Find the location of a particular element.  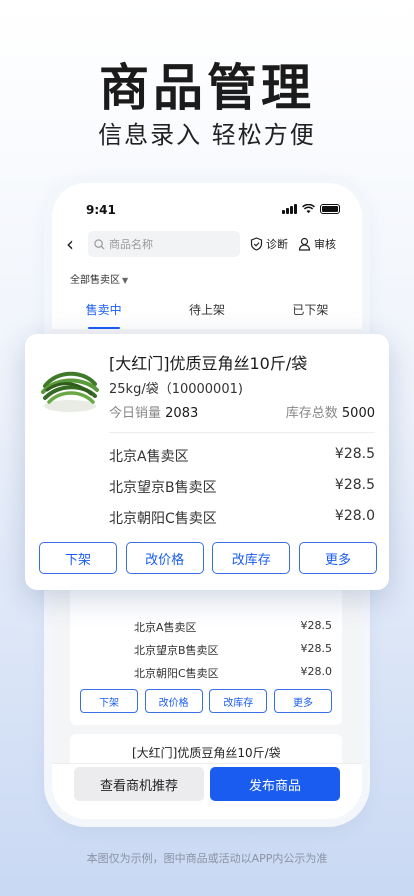

signal-icon is located at coordinates (289, 209).